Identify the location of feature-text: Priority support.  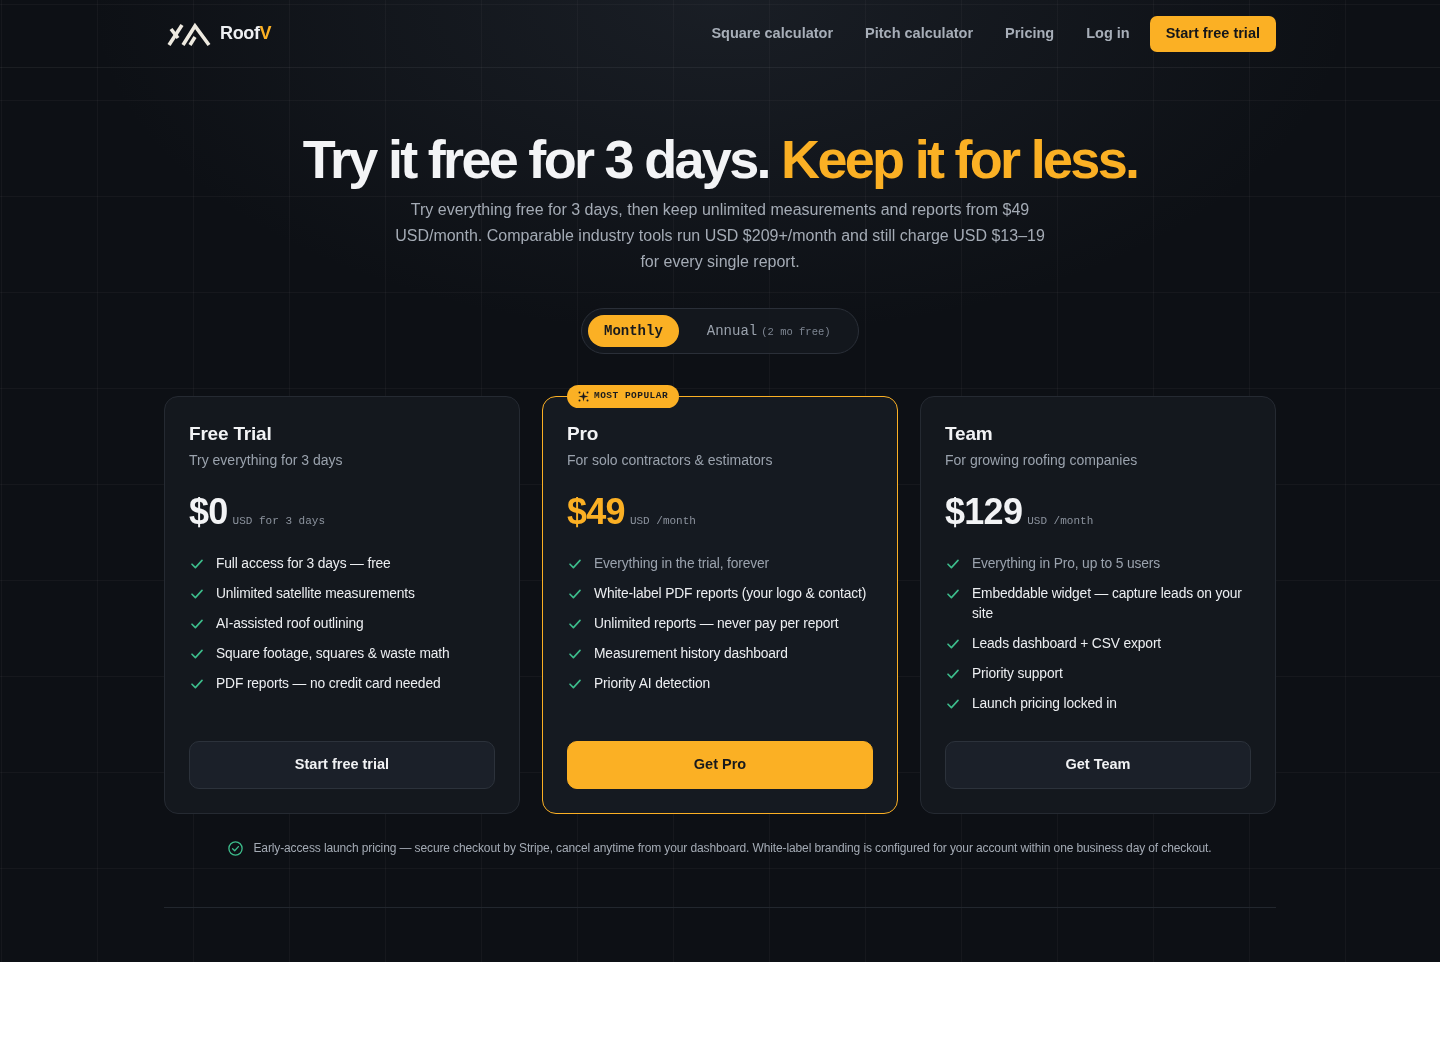
(1017, 674).